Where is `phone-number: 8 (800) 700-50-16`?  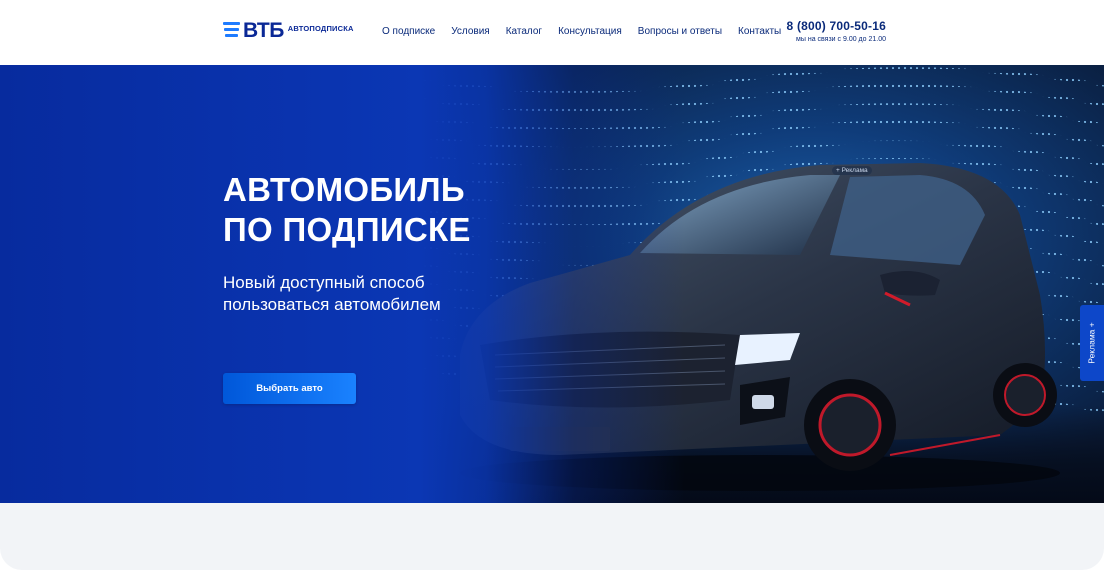 phone-number: 8 (800) 700-50-16 is located at coordinates (836, 26).